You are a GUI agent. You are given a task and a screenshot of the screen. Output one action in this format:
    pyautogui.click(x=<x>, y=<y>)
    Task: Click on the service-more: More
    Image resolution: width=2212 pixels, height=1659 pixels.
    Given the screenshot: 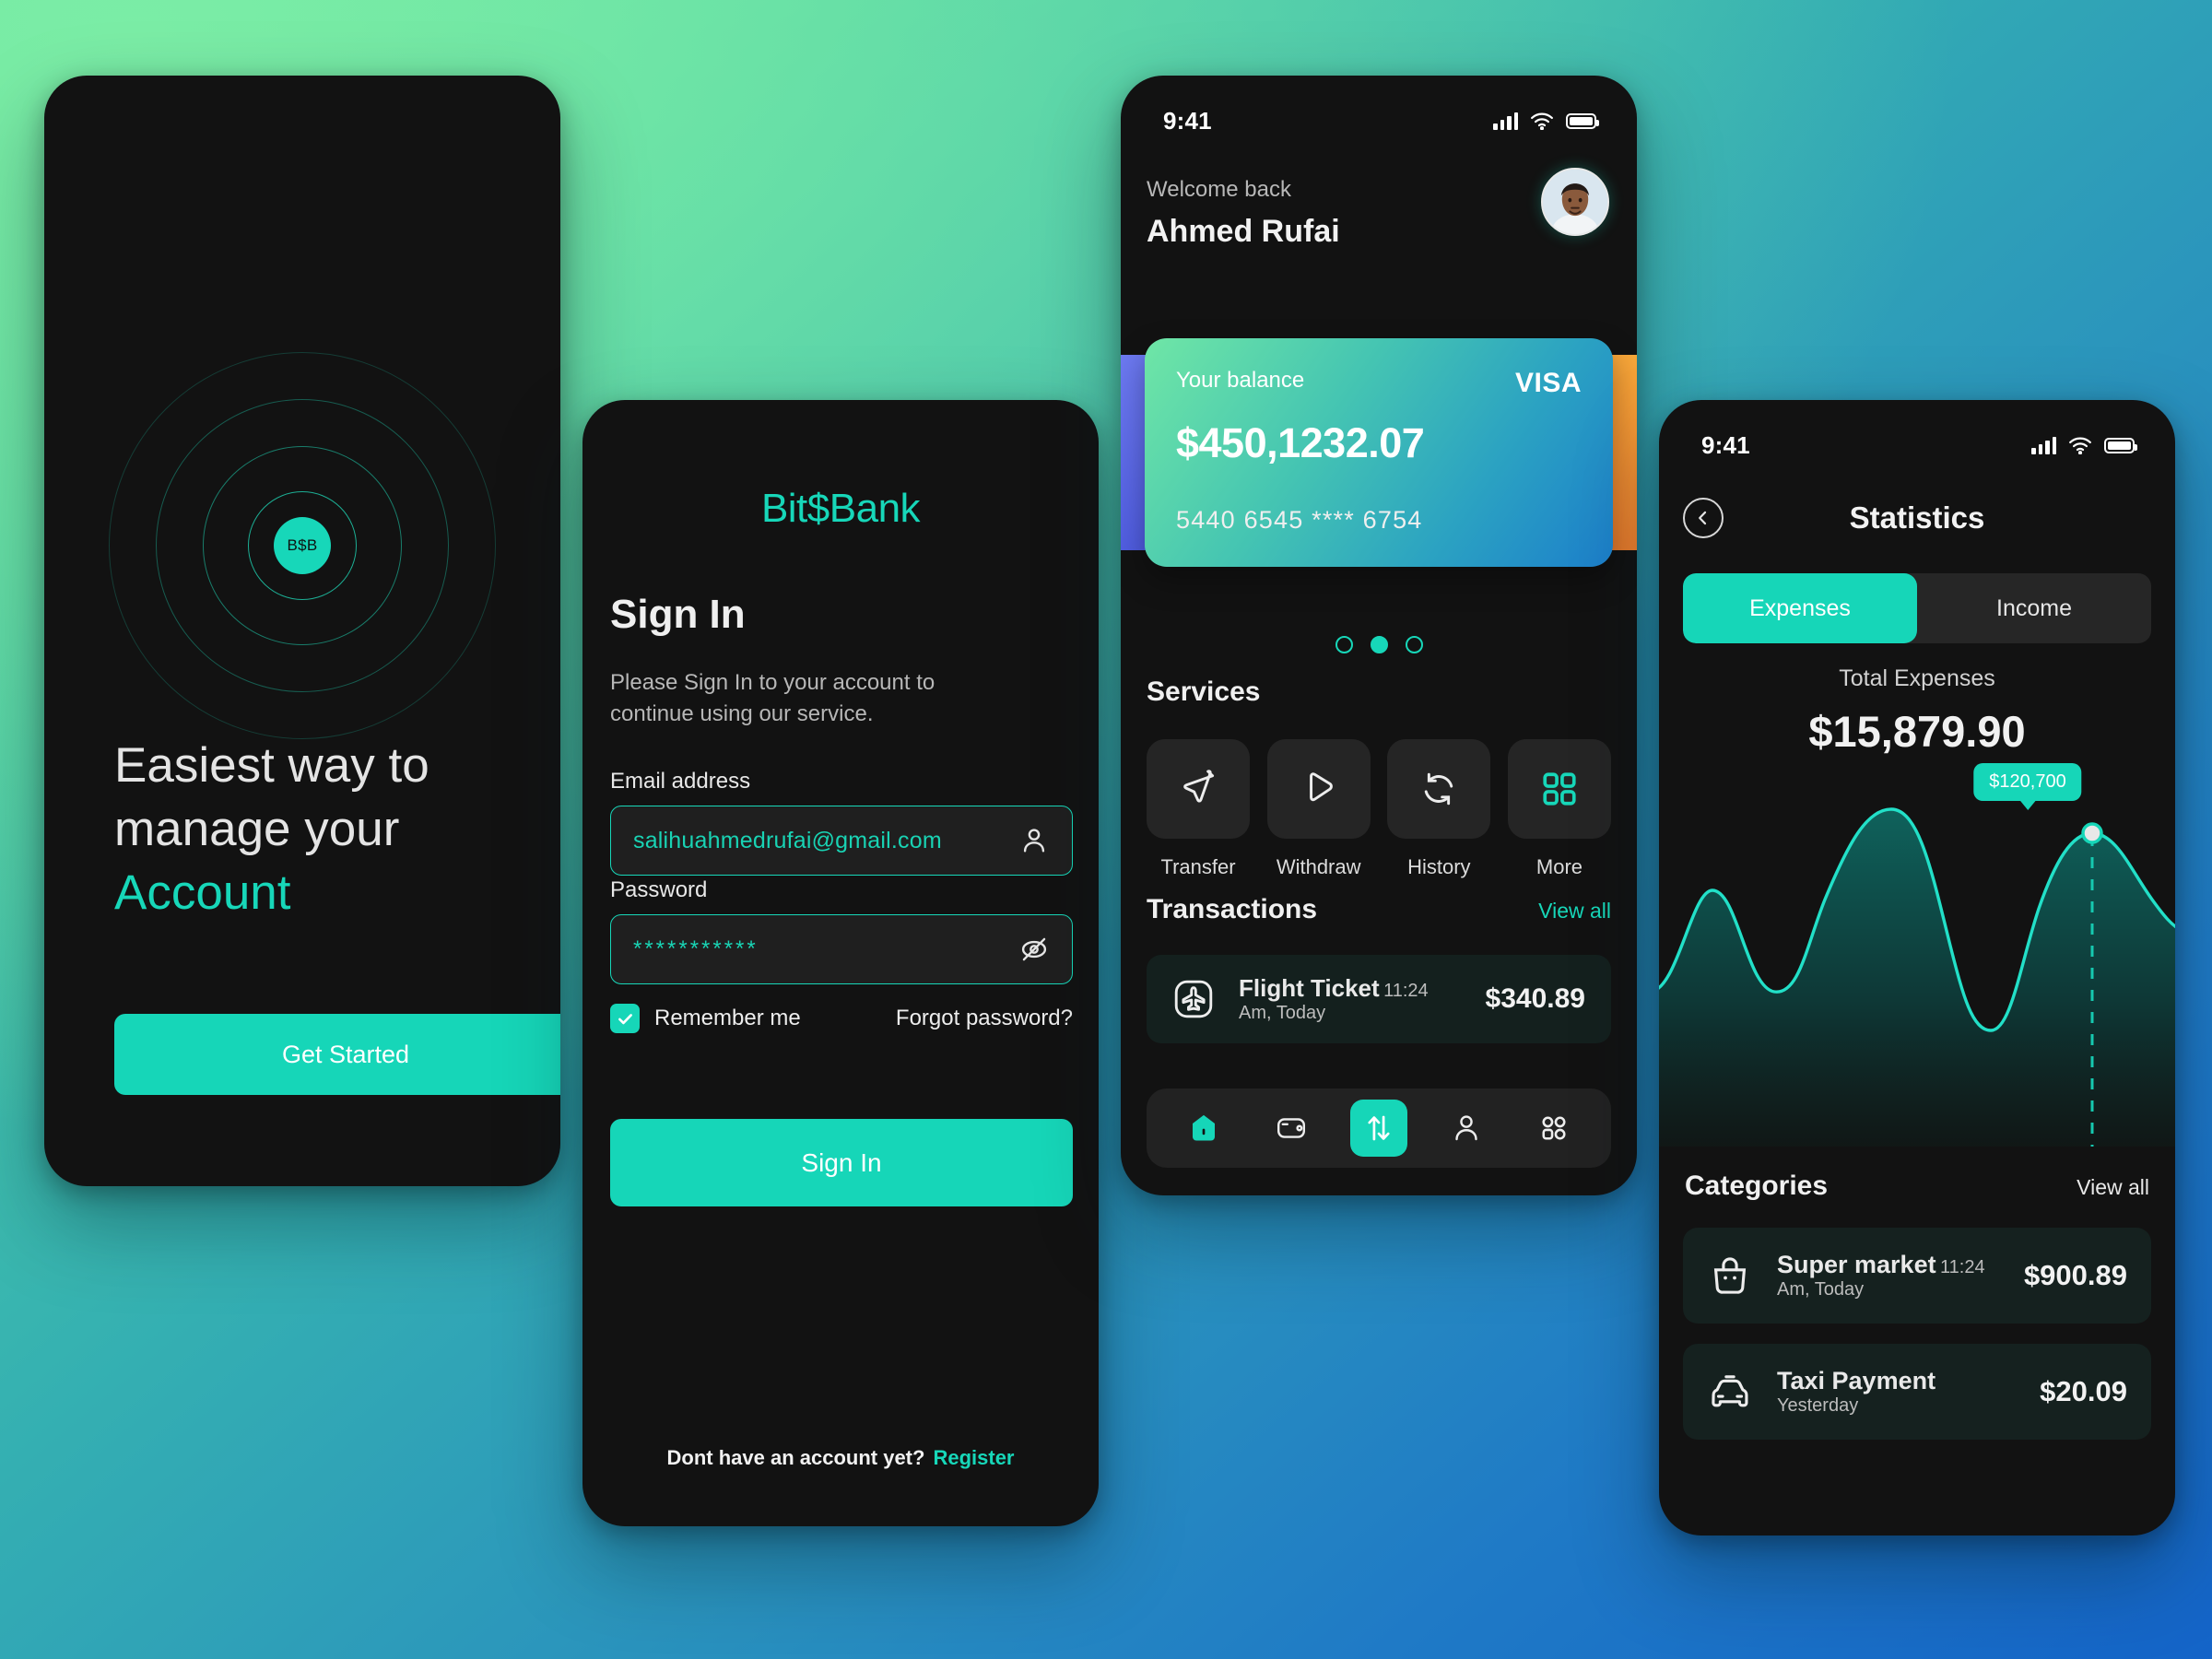 What is the action you would take?
    pyautogui.click(x=1559, y=809)
    